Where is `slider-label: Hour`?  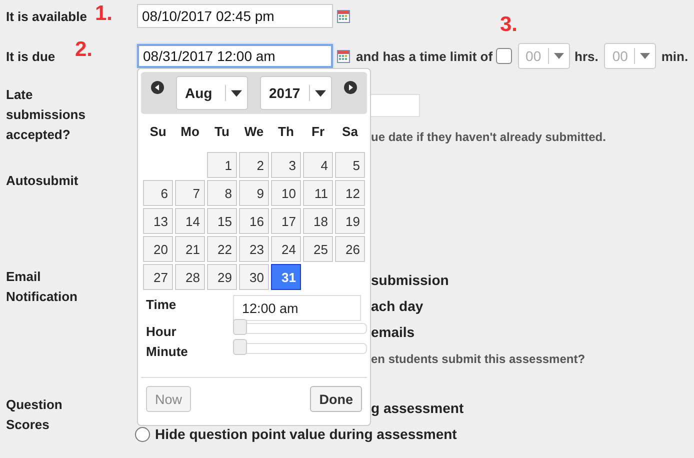
slider-label: Hour is located at coordinates (162, 331).